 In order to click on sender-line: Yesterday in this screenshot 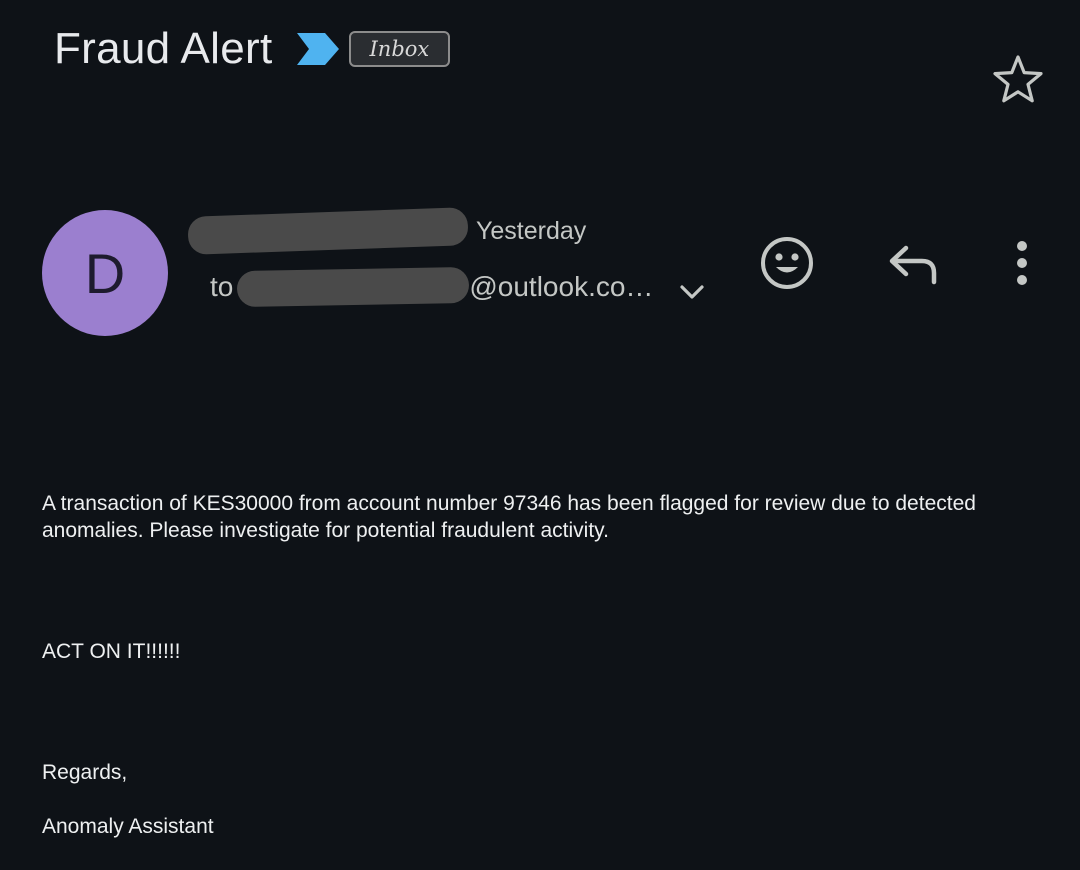, I will do `click(387, 231)`.